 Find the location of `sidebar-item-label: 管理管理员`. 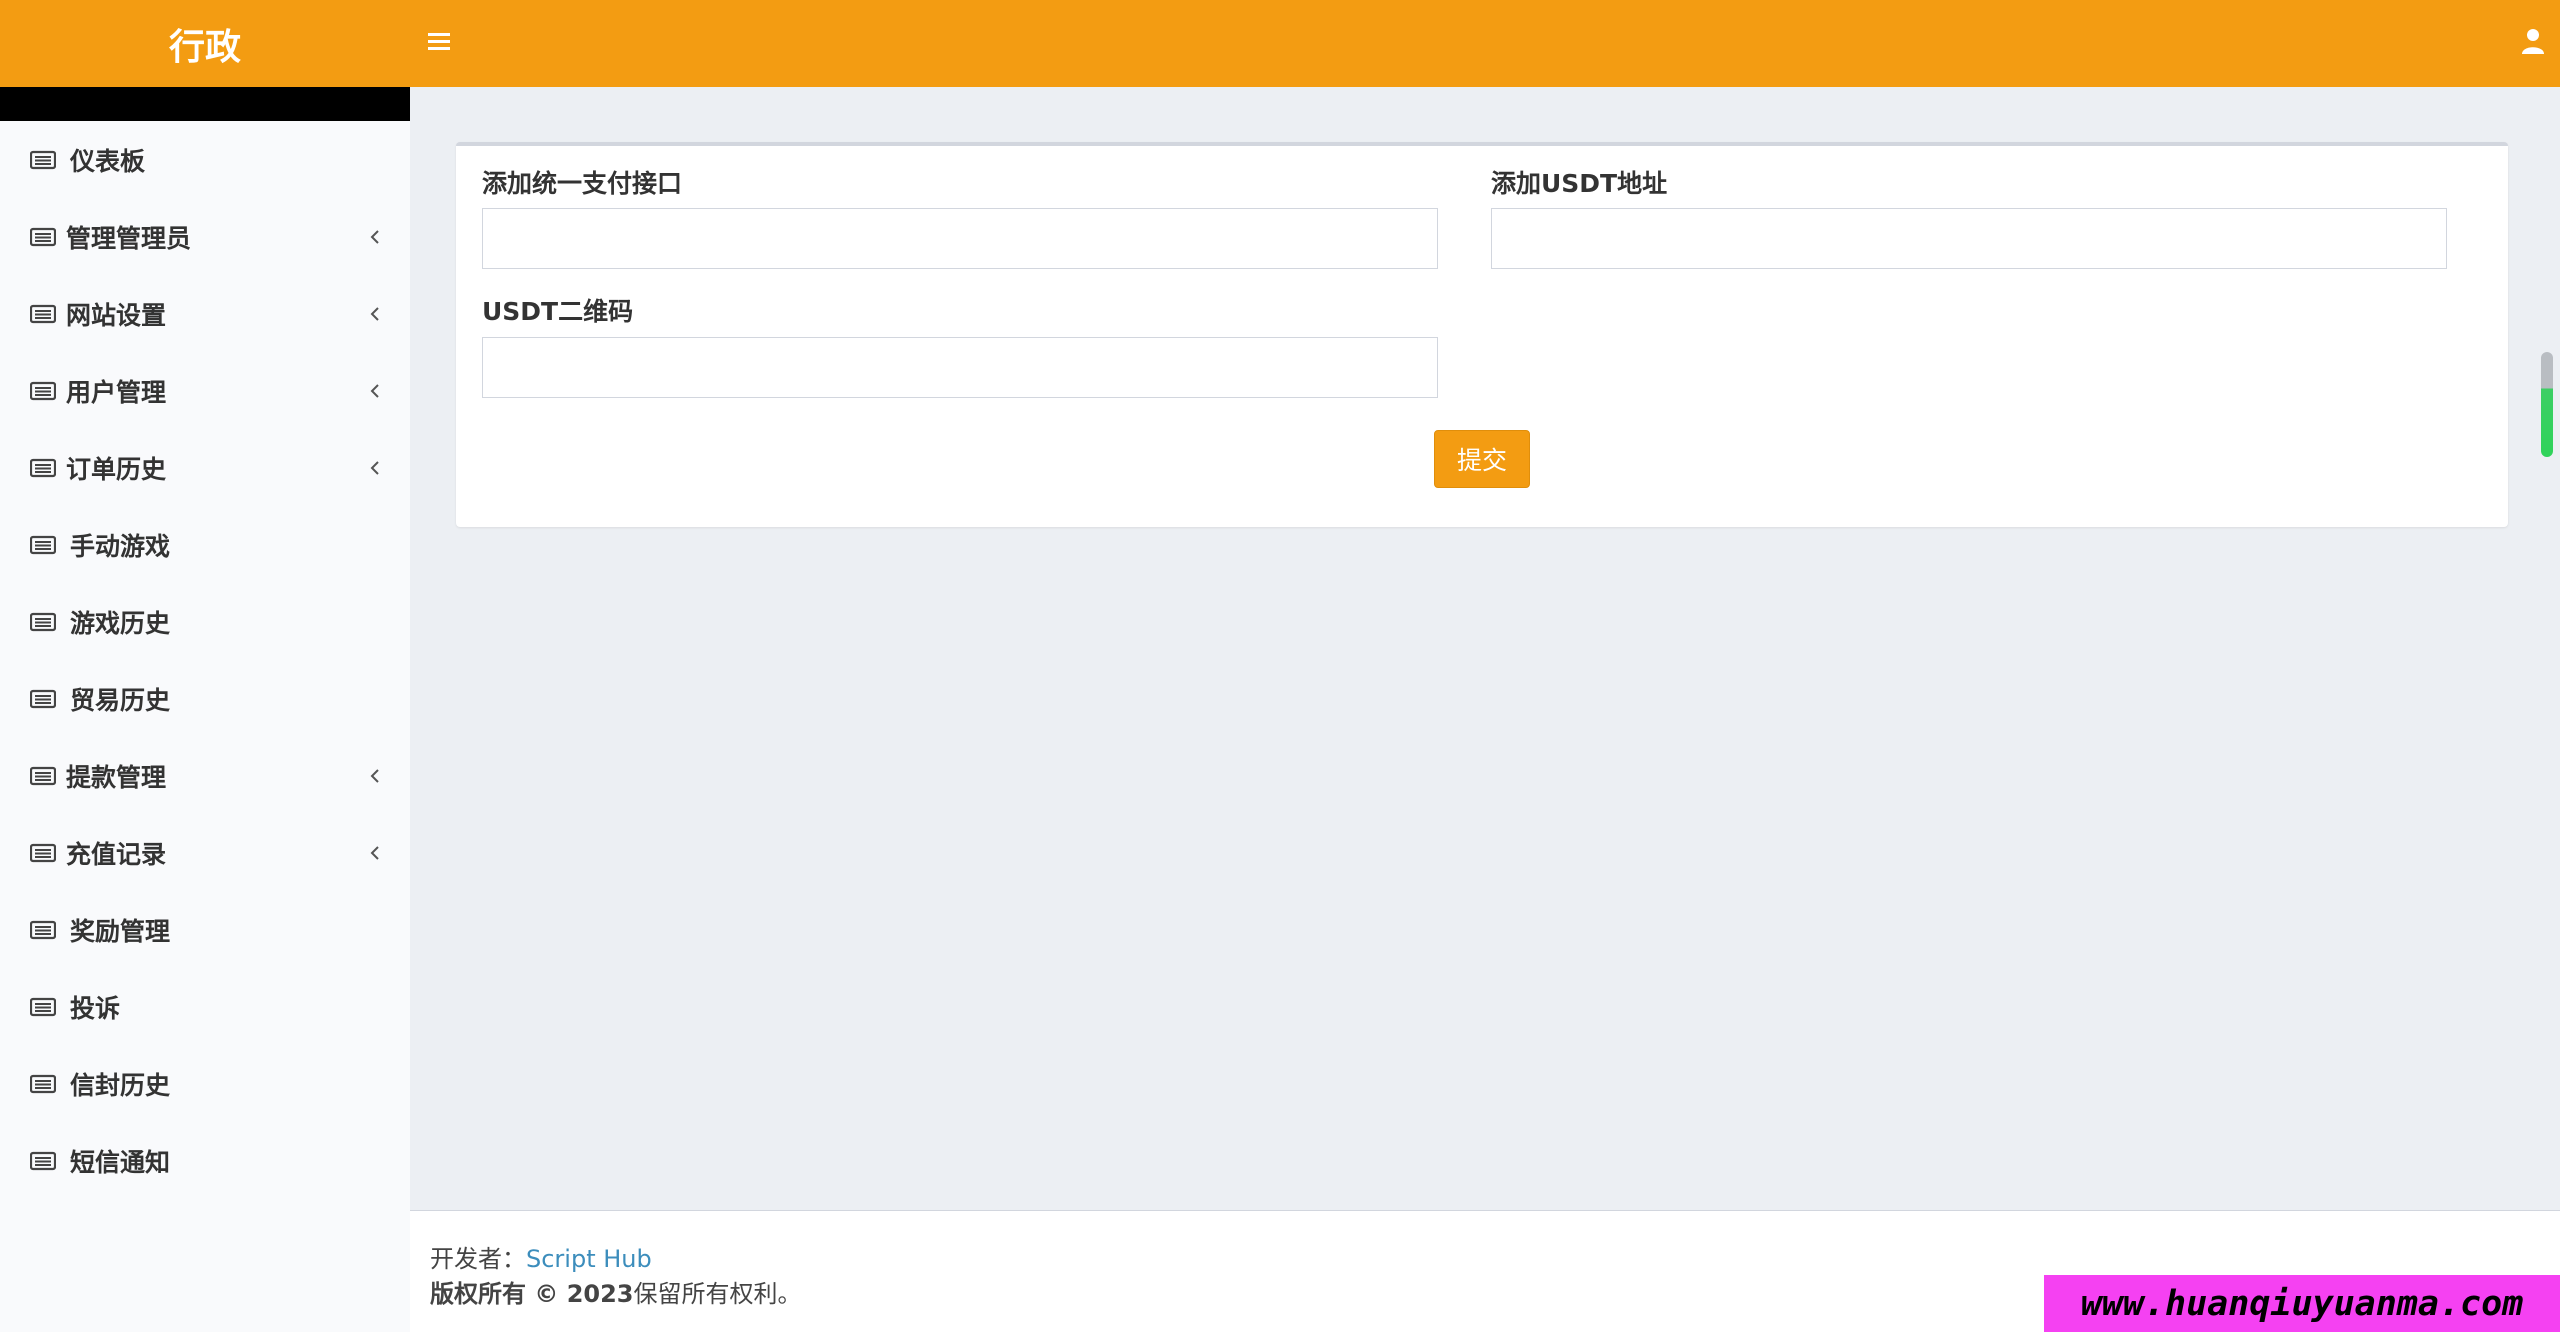

sidebar-item-label: 管理管理员 is located at coordinates (129, 238).